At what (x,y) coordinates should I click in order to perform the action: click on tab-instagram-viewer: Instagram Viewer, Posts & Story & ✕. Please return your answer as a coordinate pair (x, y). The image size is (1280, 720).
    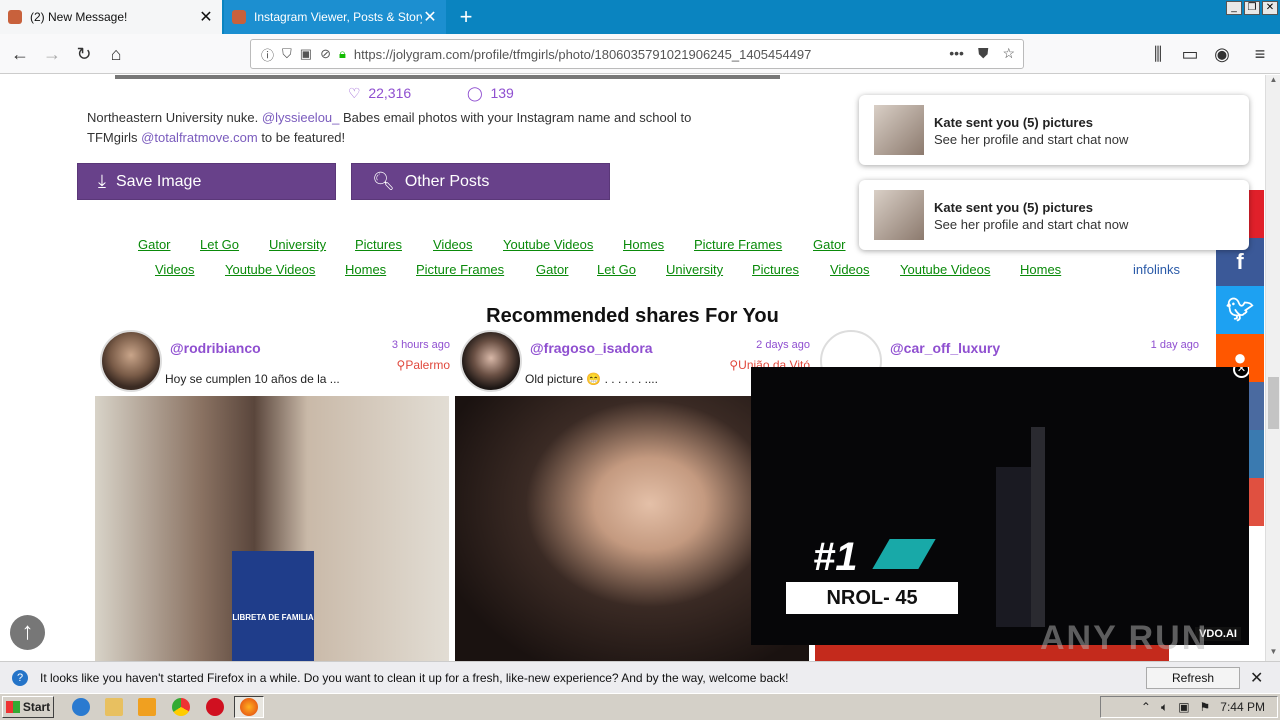
    Looking at the image, I should click on (335, 17).